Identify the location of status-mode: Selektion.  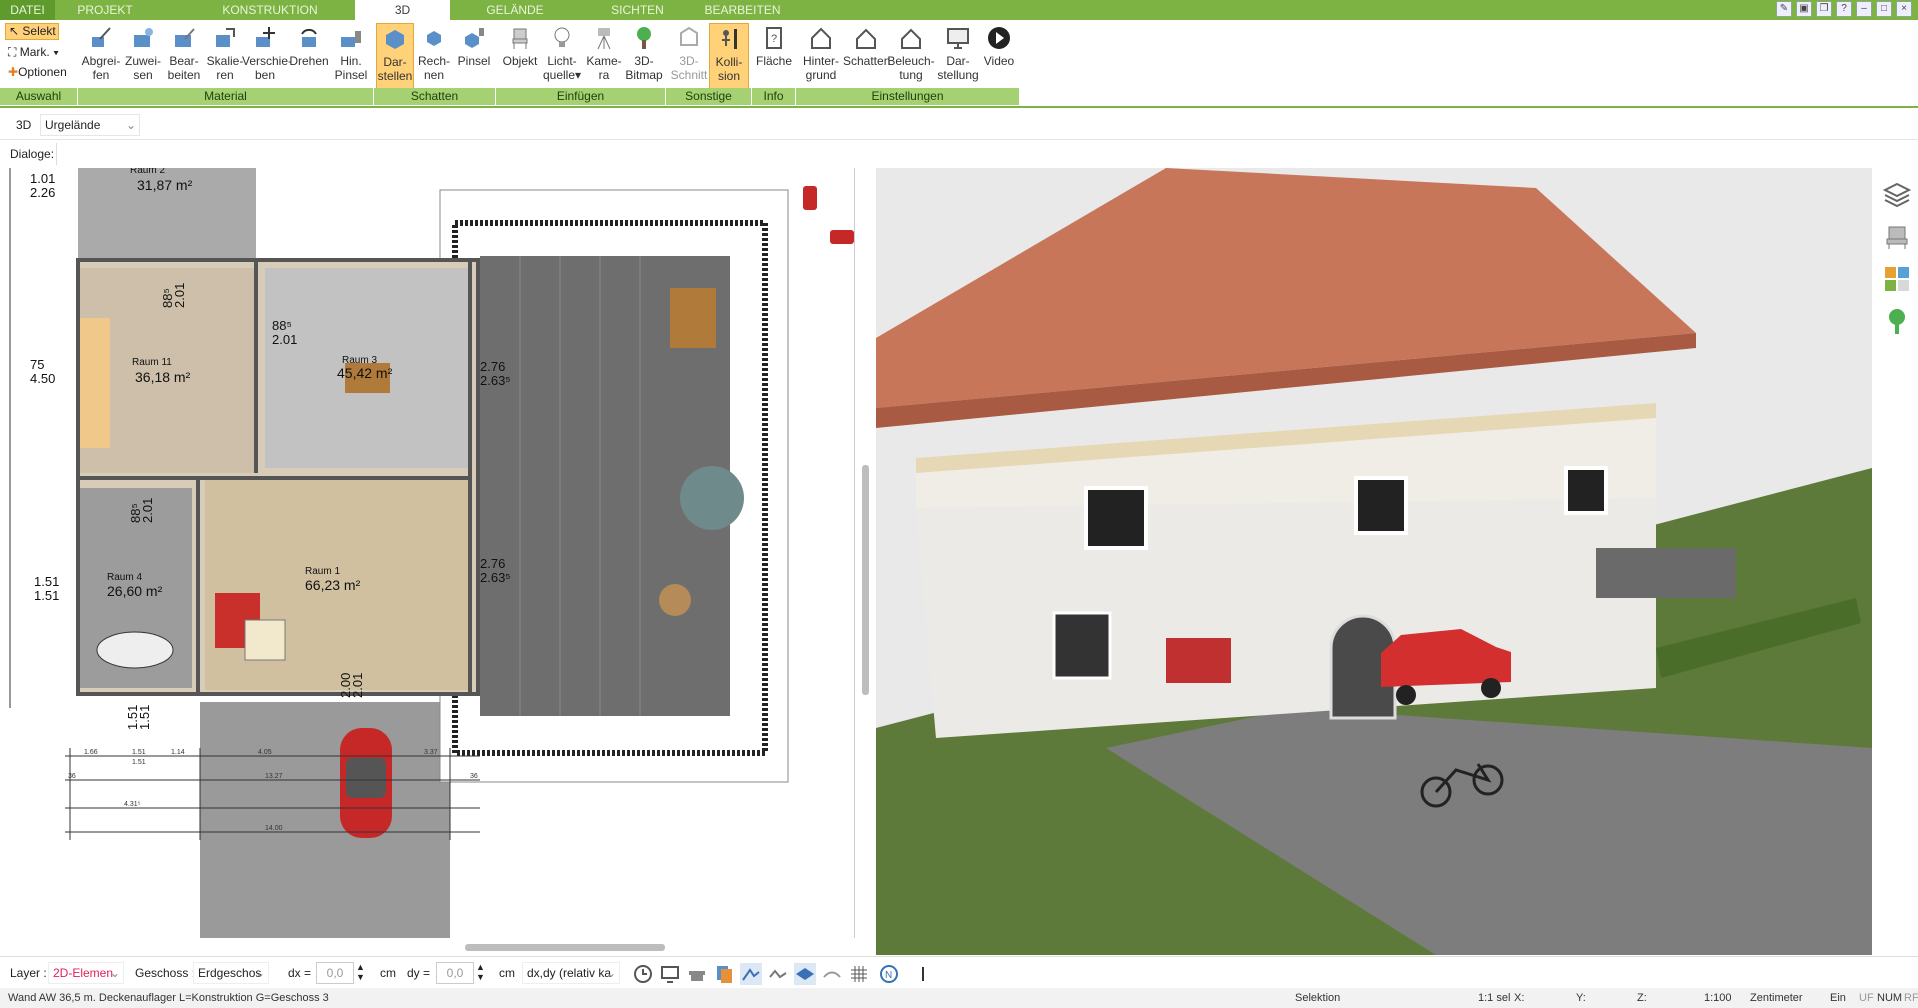
(1318, 998).